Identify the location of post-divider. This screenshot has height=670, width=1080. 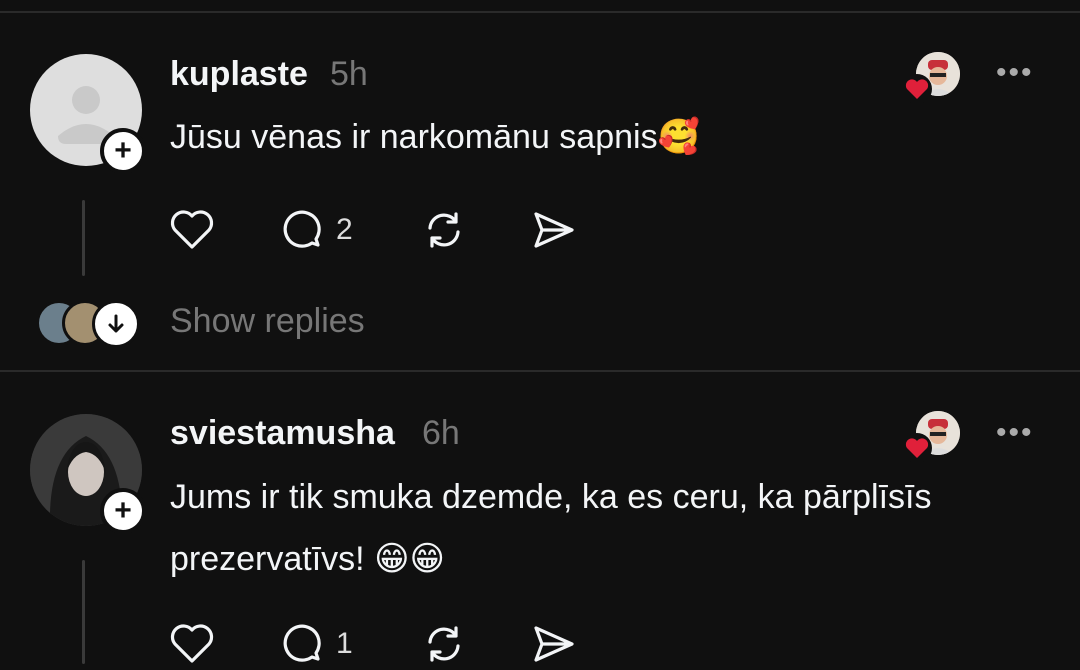
(540, 371).